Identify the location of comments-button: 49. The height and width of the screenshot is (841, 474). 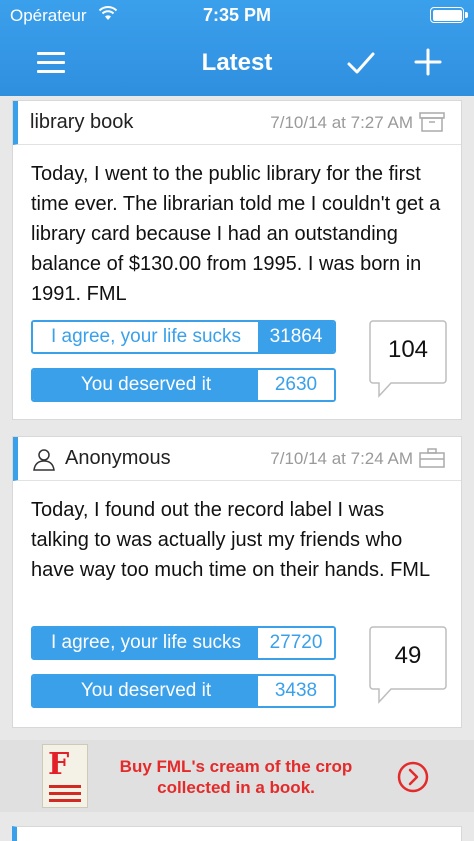
(408, 668).